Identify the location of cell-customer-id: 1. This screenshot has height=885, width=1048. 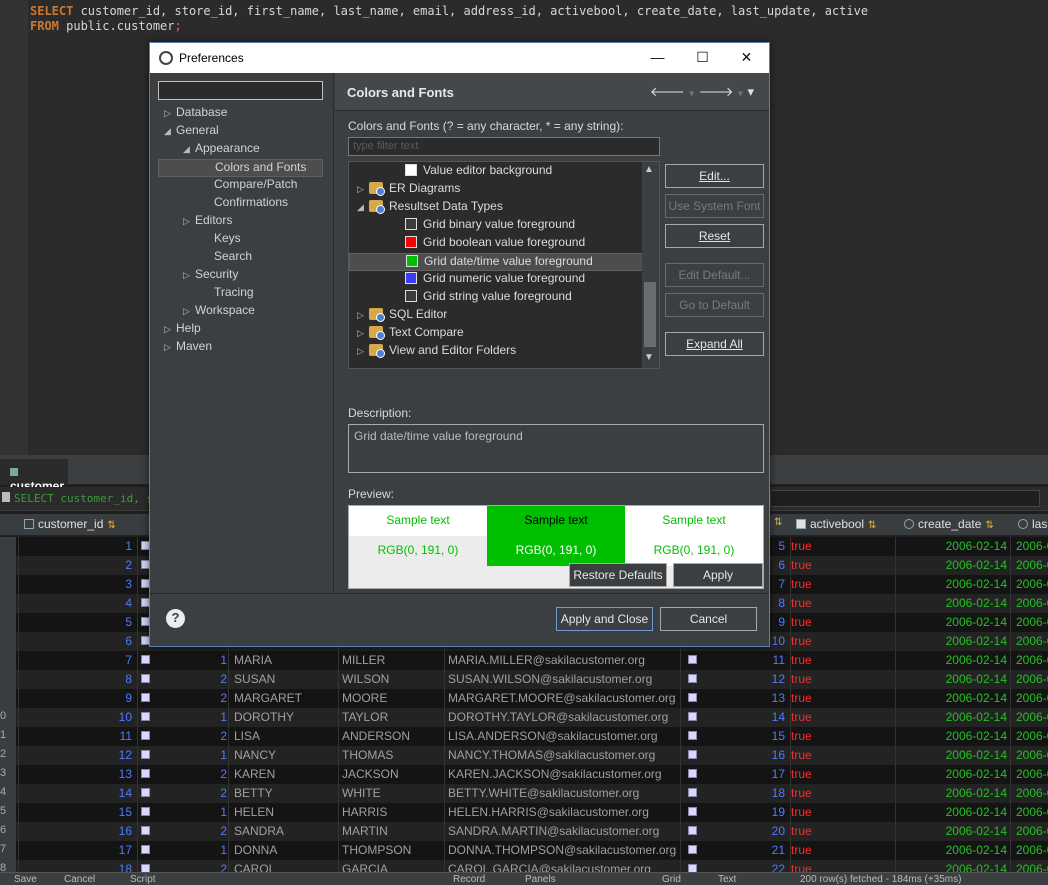
(128, 546).